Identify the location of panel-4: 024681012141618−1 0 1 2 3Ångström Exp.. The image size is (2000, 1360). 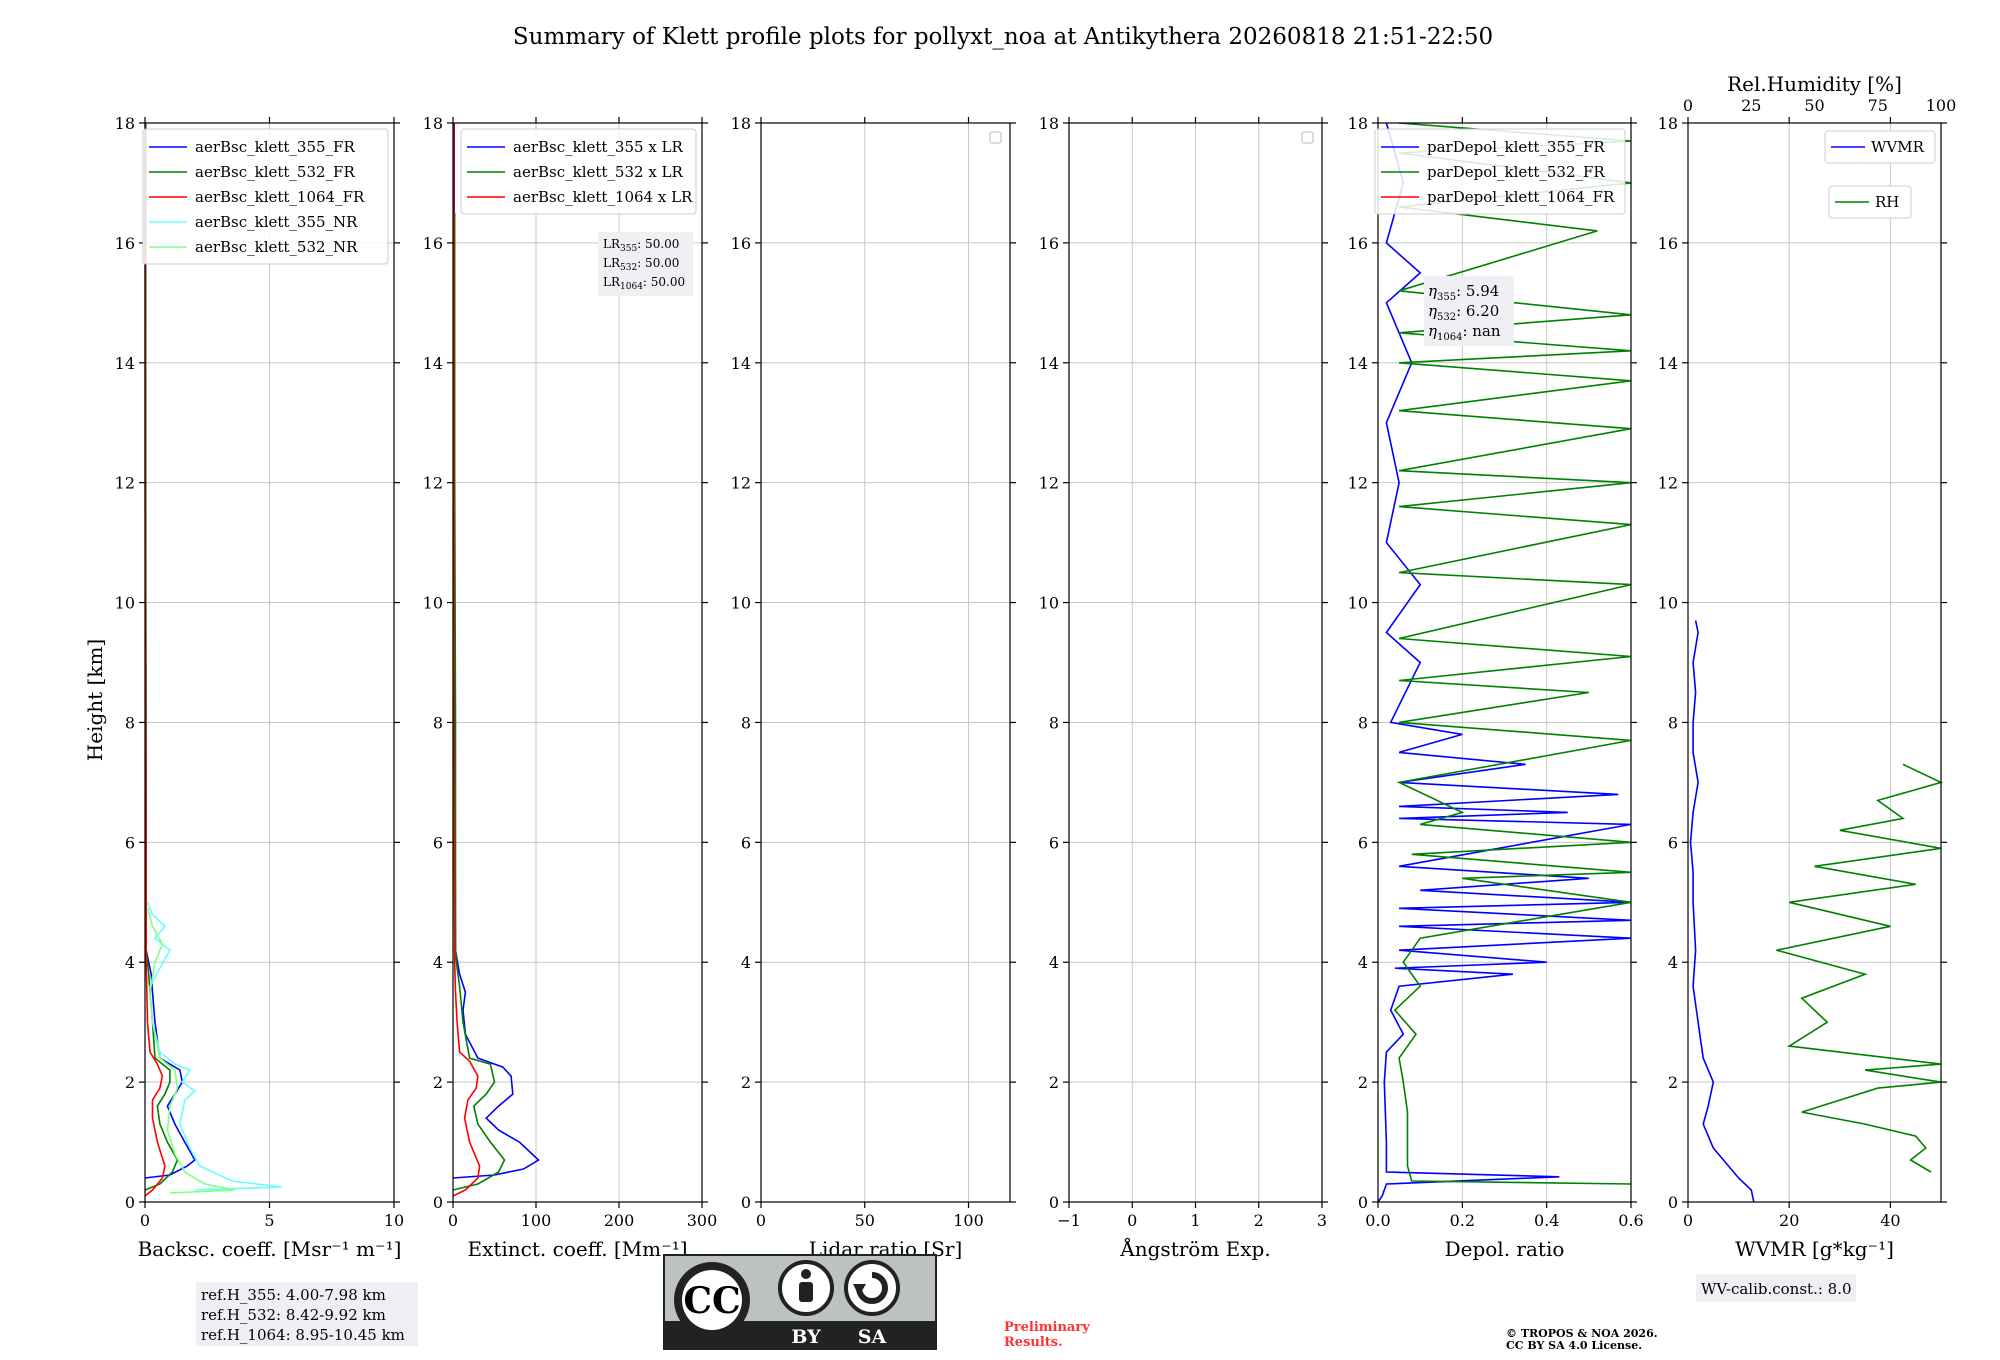
(1183, 687).